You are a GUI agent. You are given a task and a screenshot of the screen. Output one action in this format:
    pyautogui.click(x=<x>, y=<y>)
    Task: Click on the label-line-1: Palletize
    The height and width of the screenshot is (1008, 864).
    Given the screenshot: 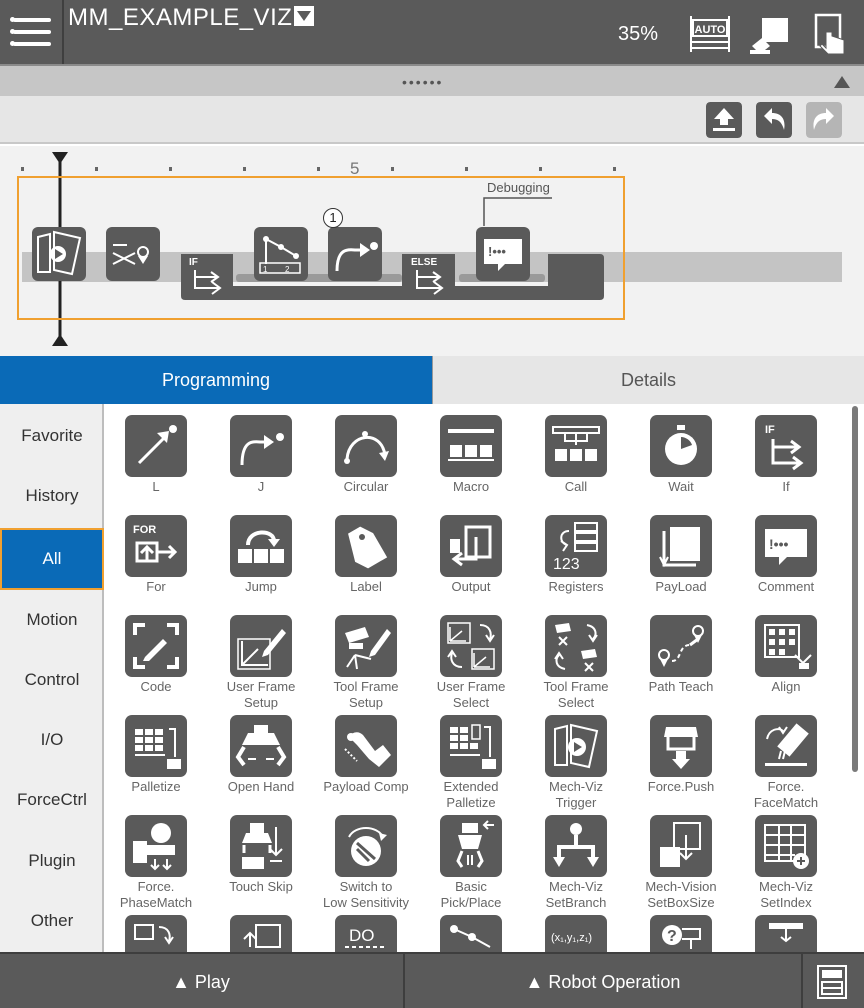 What is the action you would take?
    pyautogui.click(x=156, y=786)
    